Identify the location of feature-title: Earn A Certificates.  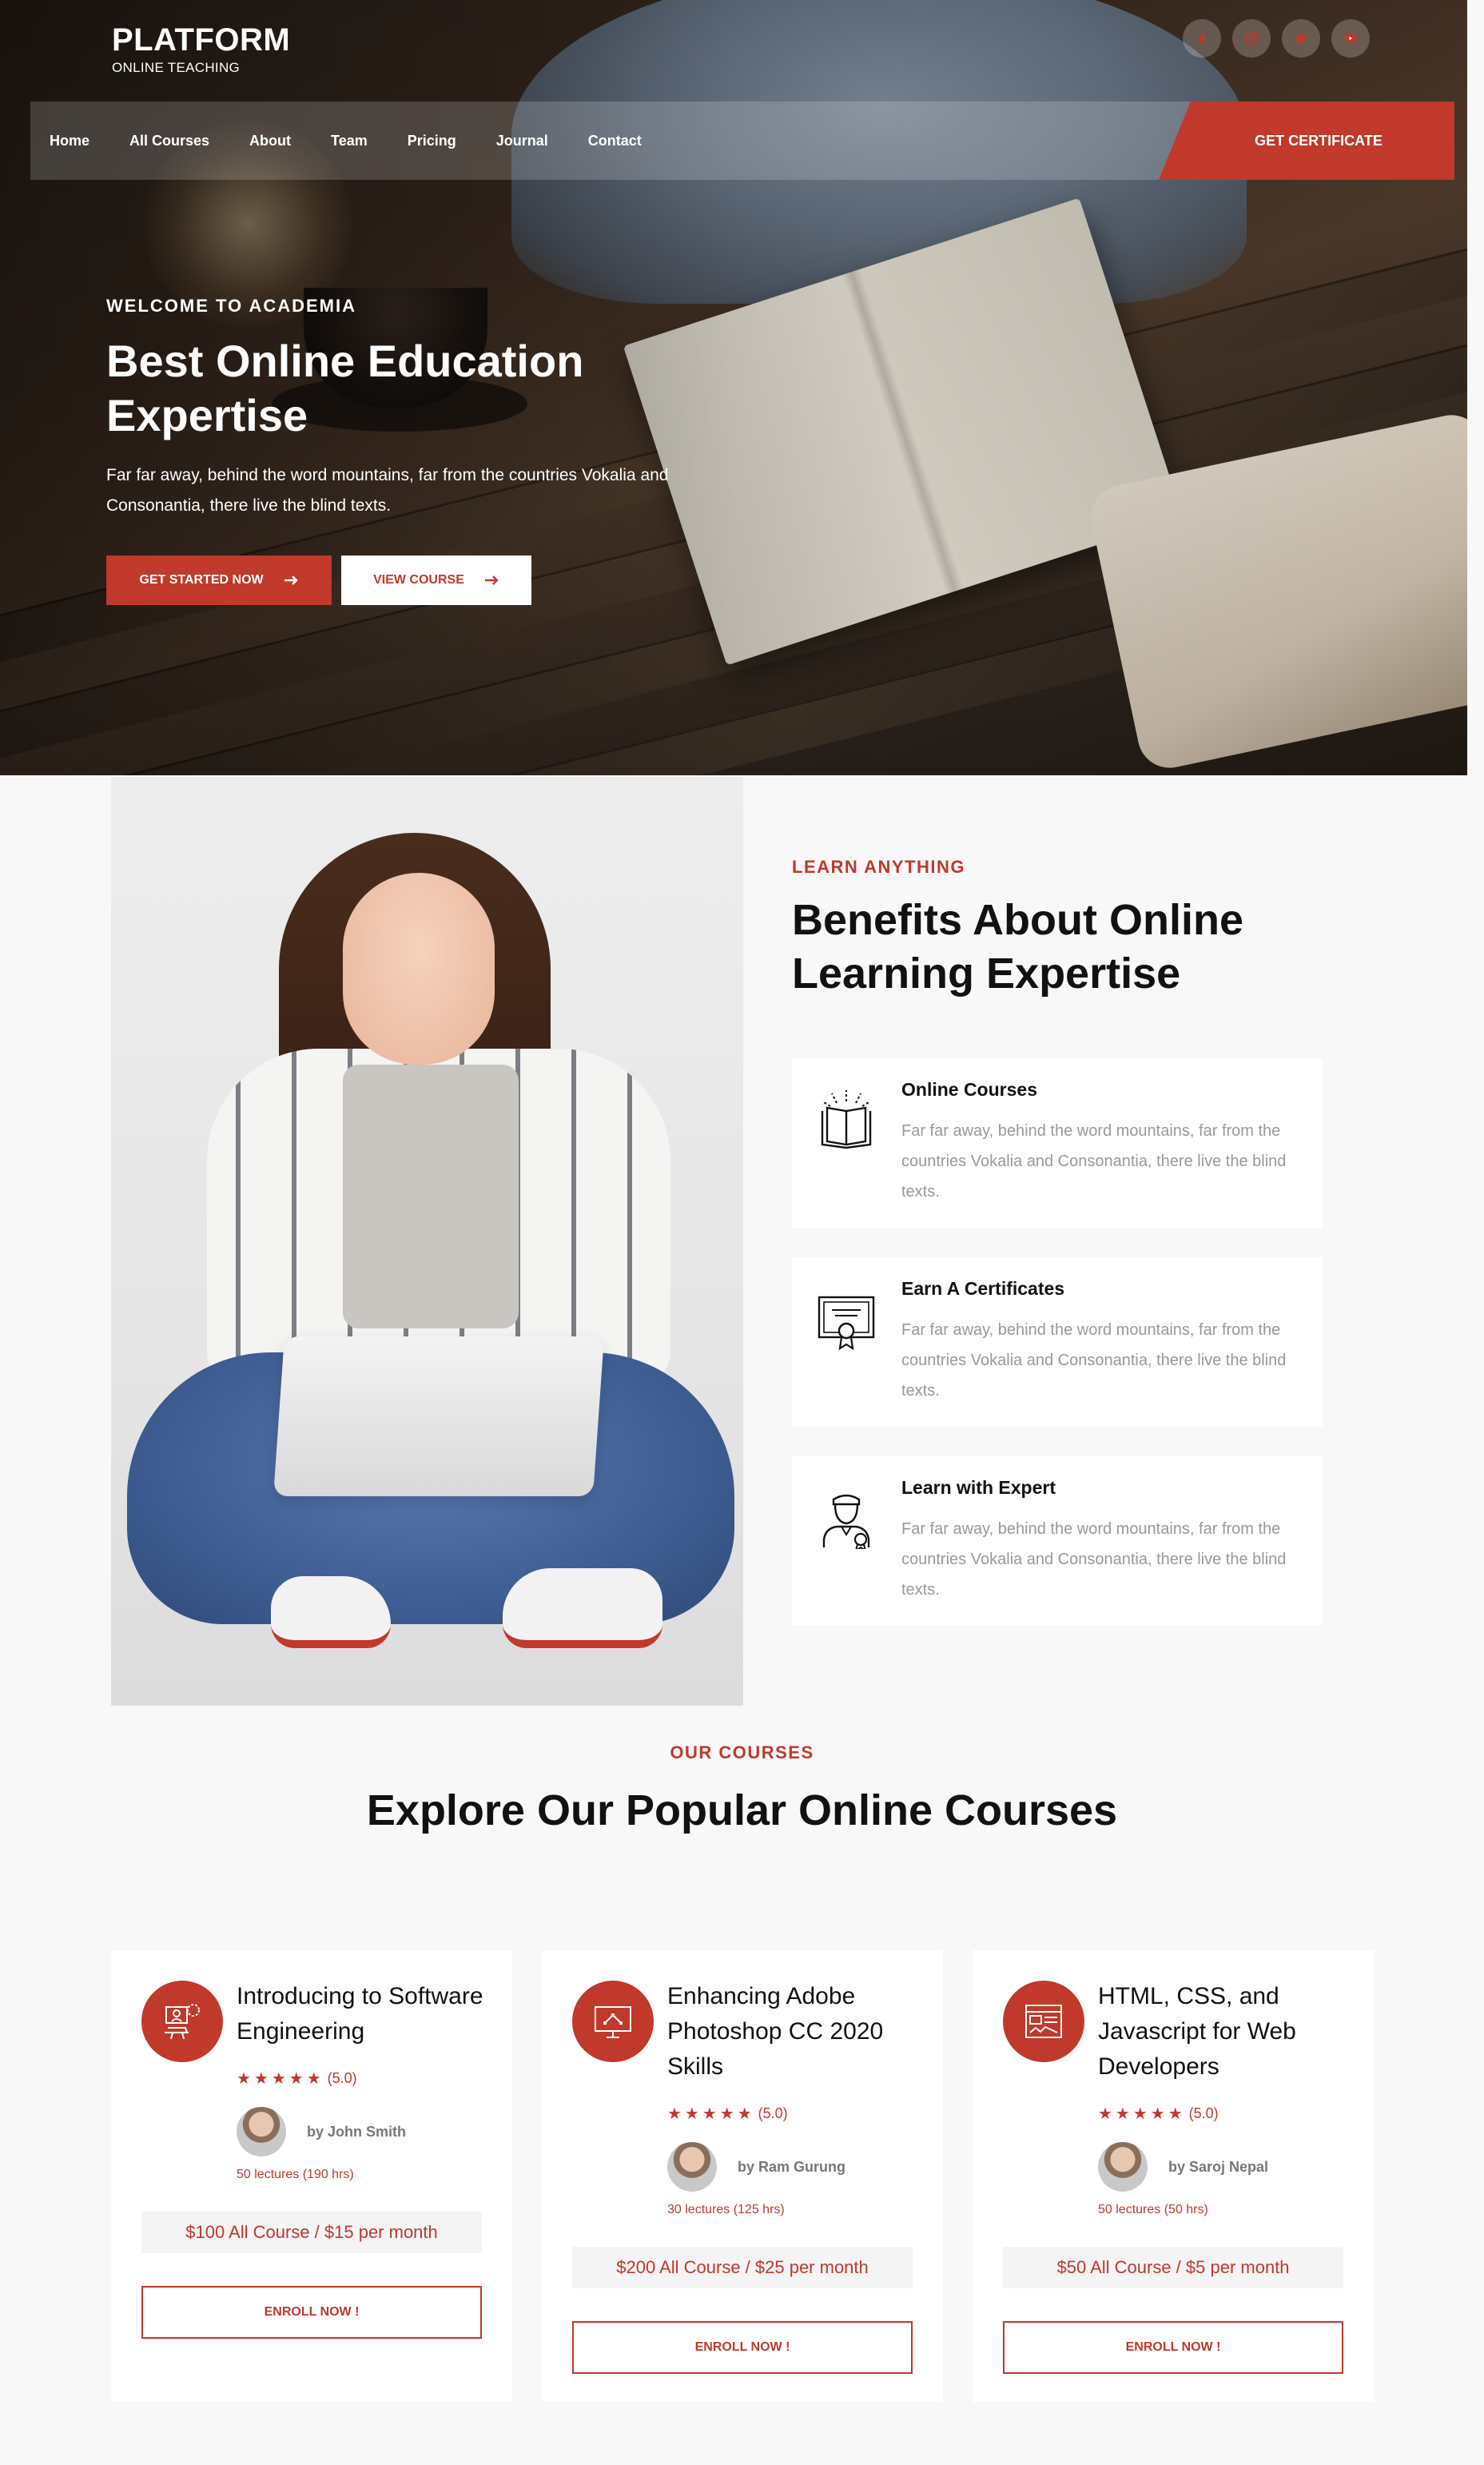
(983, 1288).